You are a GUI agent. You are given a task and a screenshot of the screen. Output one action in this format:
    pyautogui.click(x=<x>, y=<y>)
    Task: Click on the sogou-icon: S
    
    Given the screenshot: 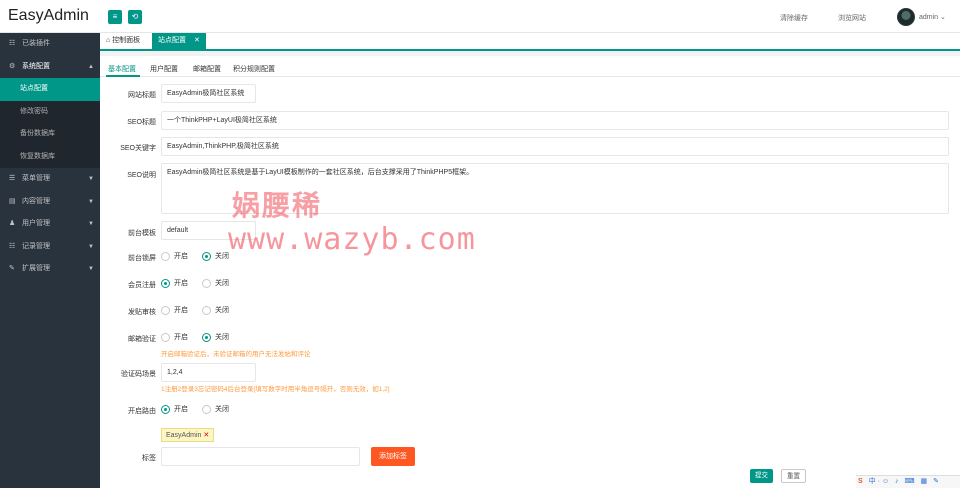 What is the action you would take?
    pyautogui.click(x=861, y=481)
    